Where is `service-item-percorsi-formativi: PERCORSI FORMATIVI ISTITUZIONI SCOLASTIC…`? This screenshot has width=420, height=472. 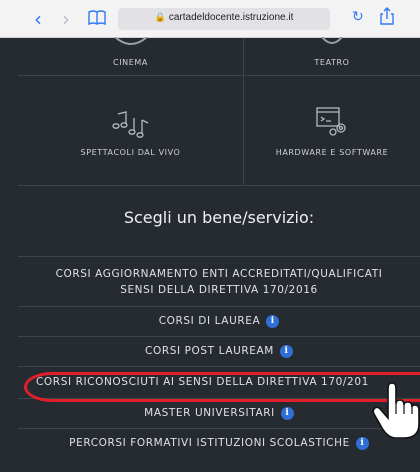
service-item-percorsi-formativi: PERCORSI FORMATIVI ISTITUZIONI SCOLASTIC… is located at coordinates (219, 450).